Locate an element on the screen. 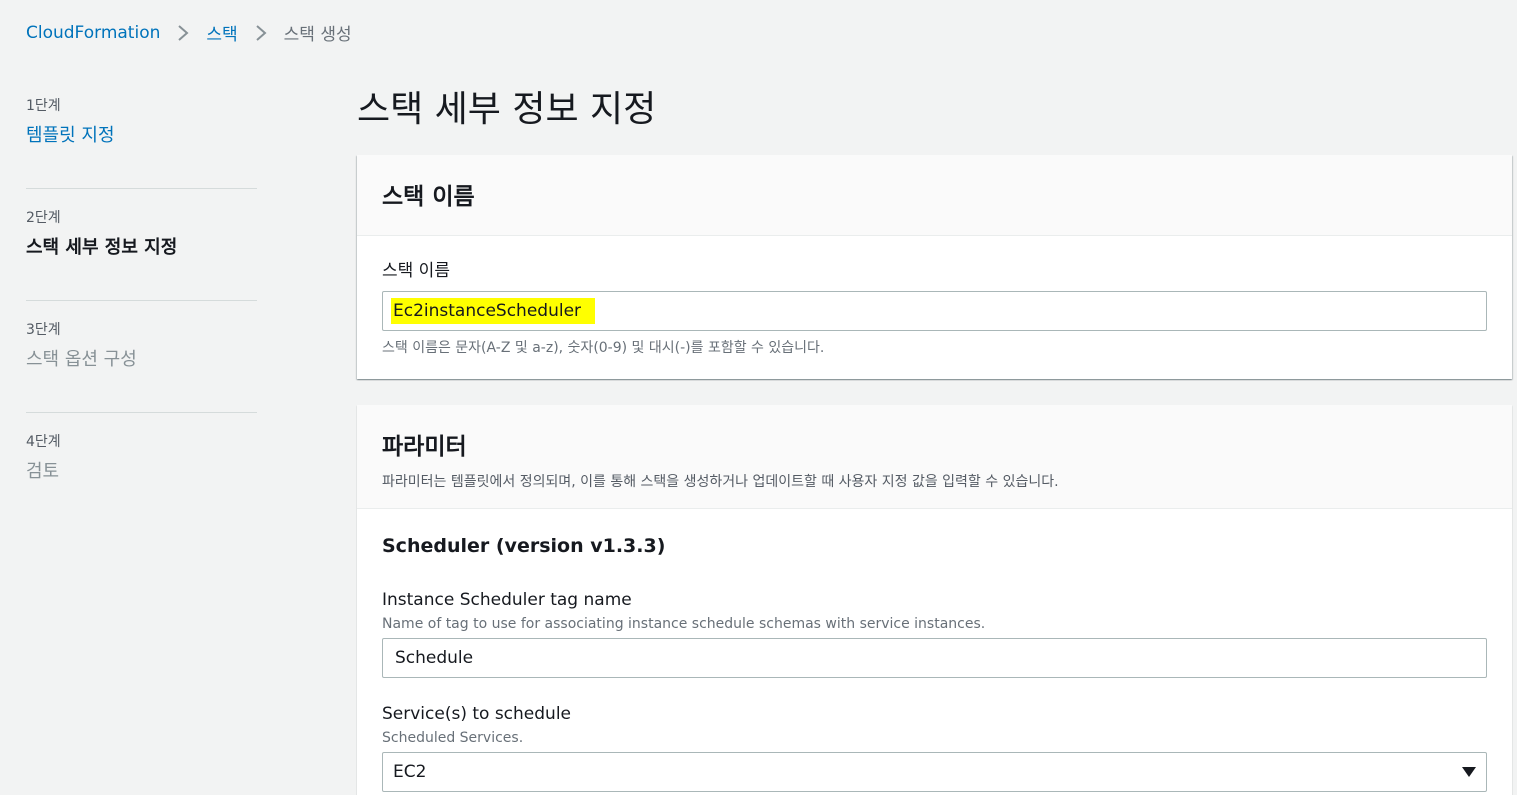 This screenshot has height=795, width=1517. step-review: 검토 is located at coordinates (43, 471).